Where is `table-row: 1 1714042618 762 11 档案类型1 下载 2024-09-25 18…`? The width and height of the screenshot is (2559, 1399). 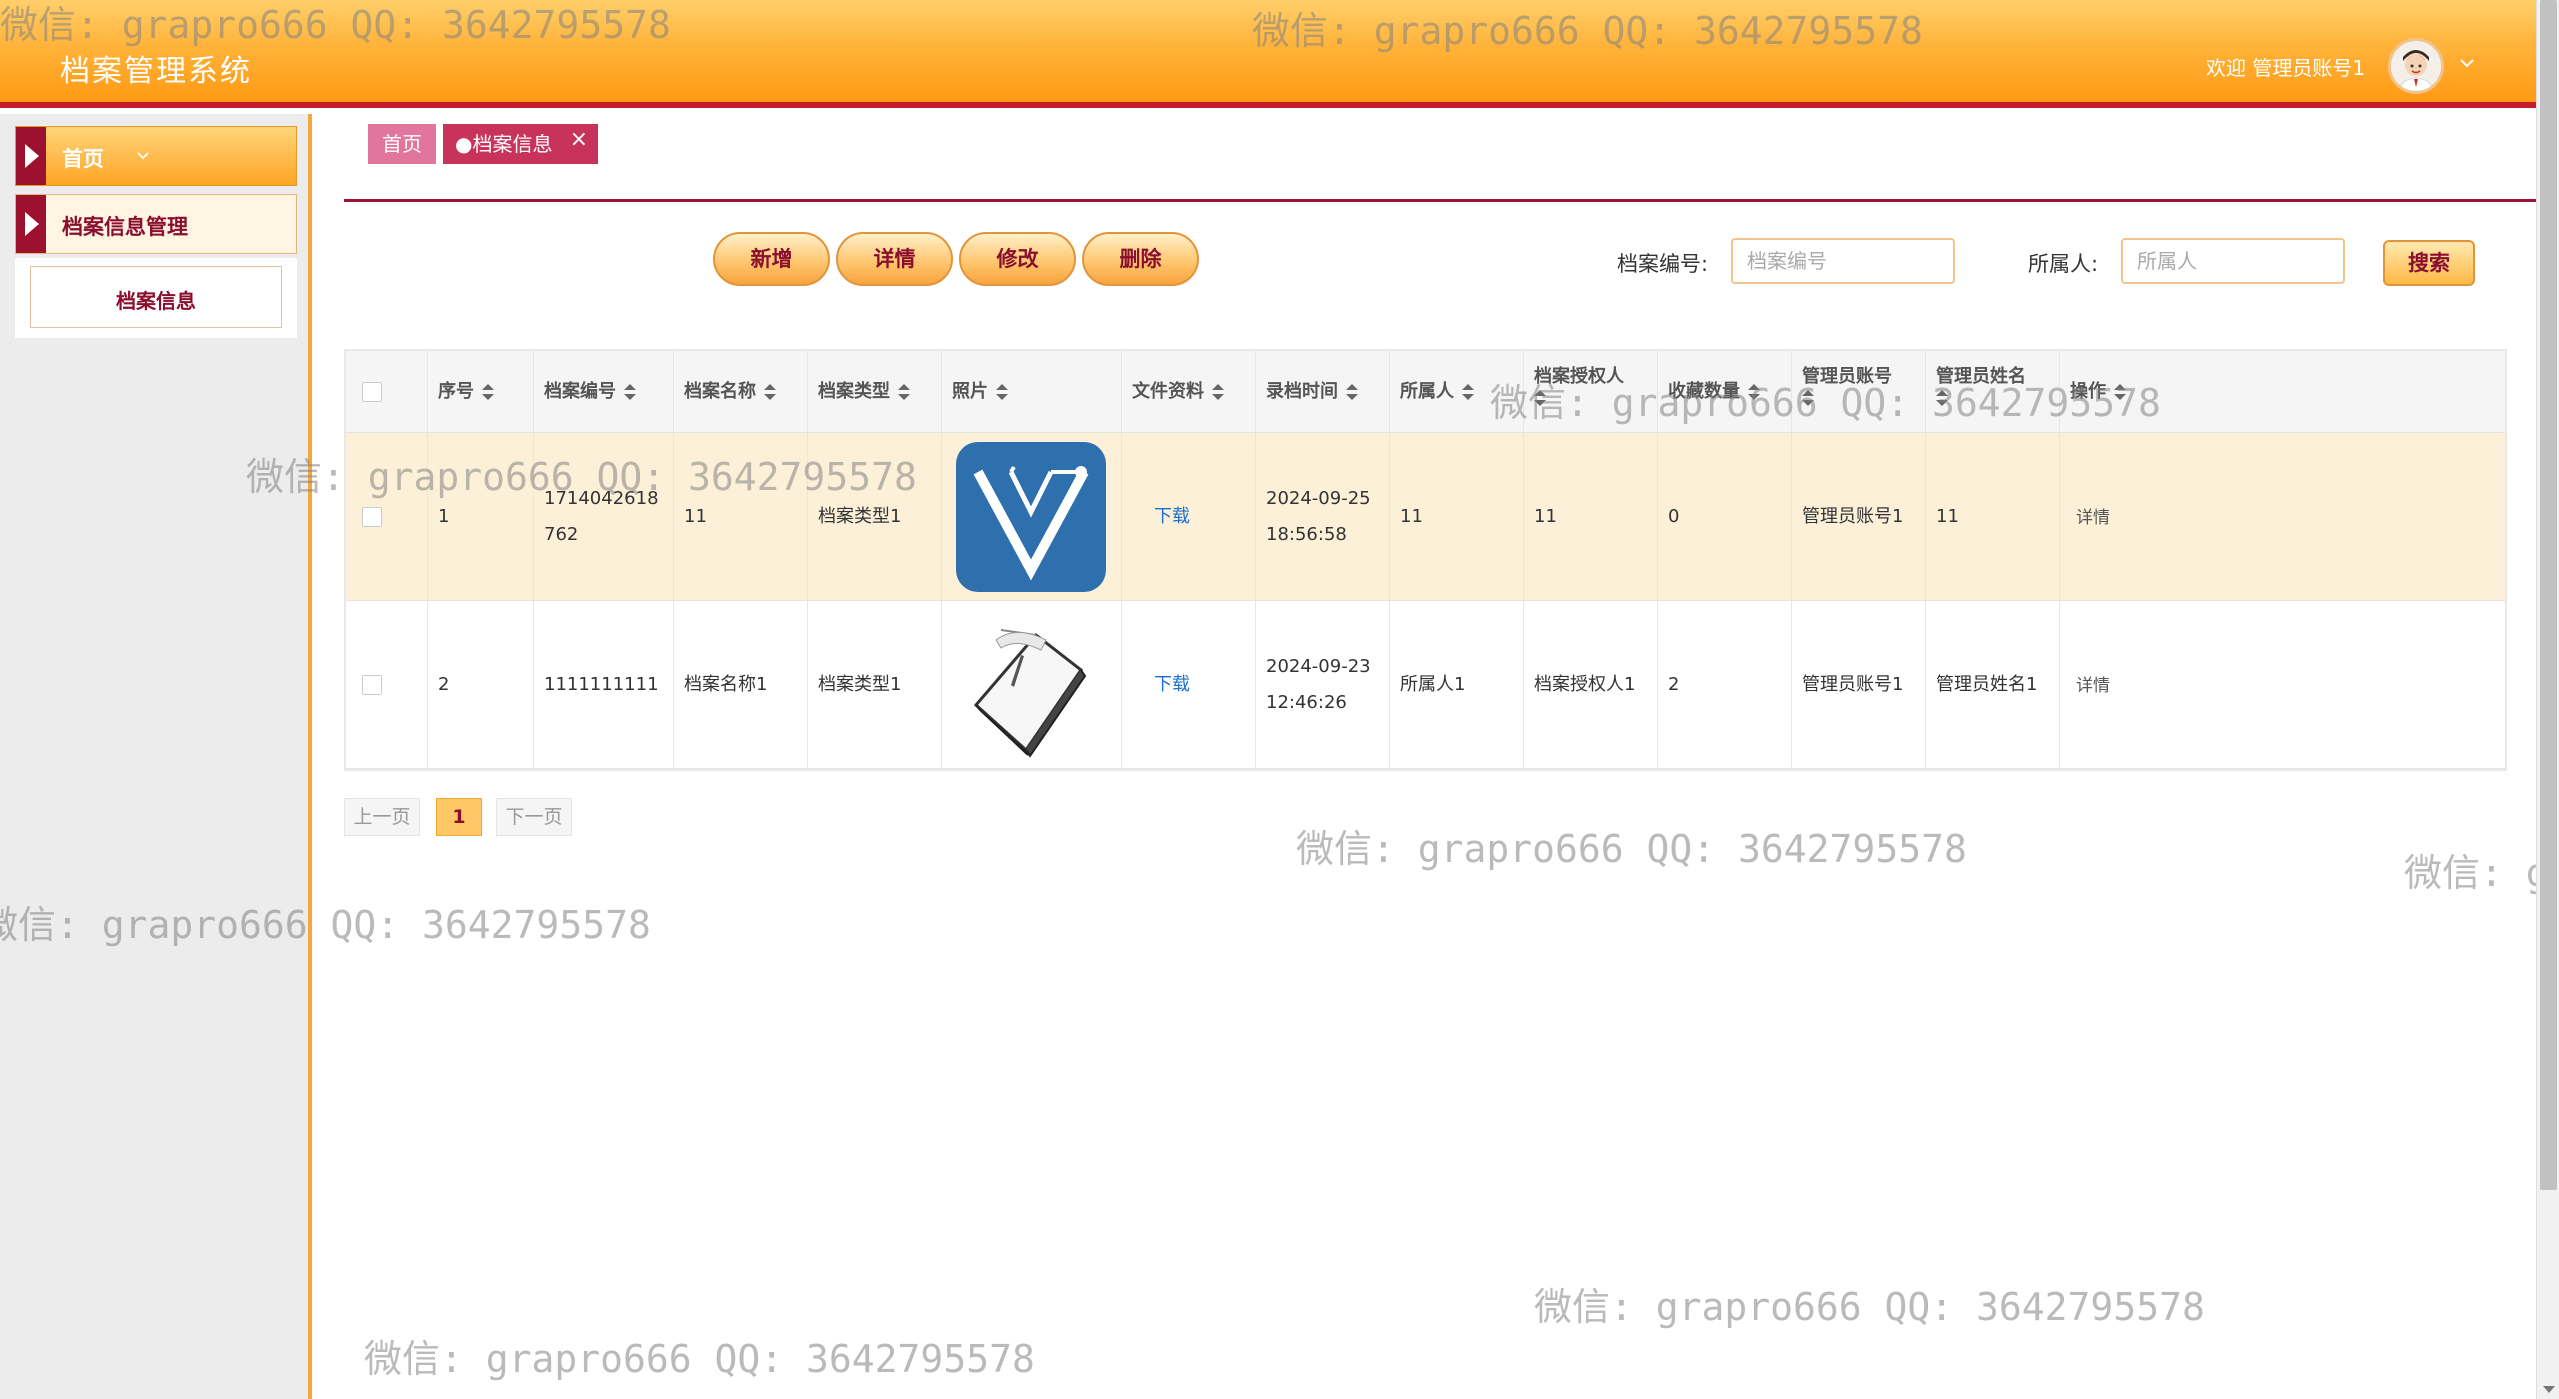
table-row: 1 1714042618 762 11 档案类型1 下载 2024-09-25 18… is located at coordinates (1425, 517).